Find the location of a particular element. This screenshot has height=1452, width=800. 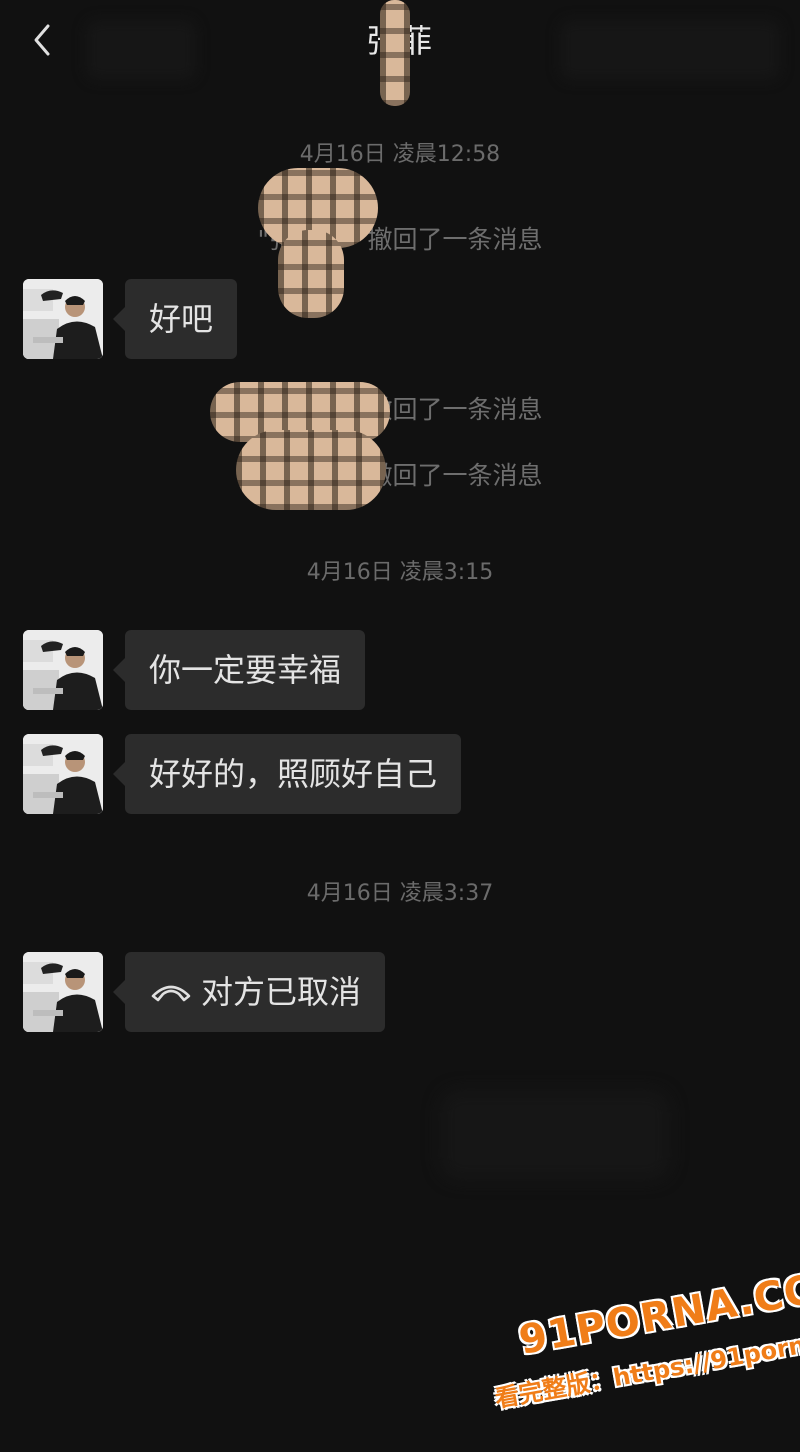

message-bubble: 好吧 is located at coordinates (175, 319).